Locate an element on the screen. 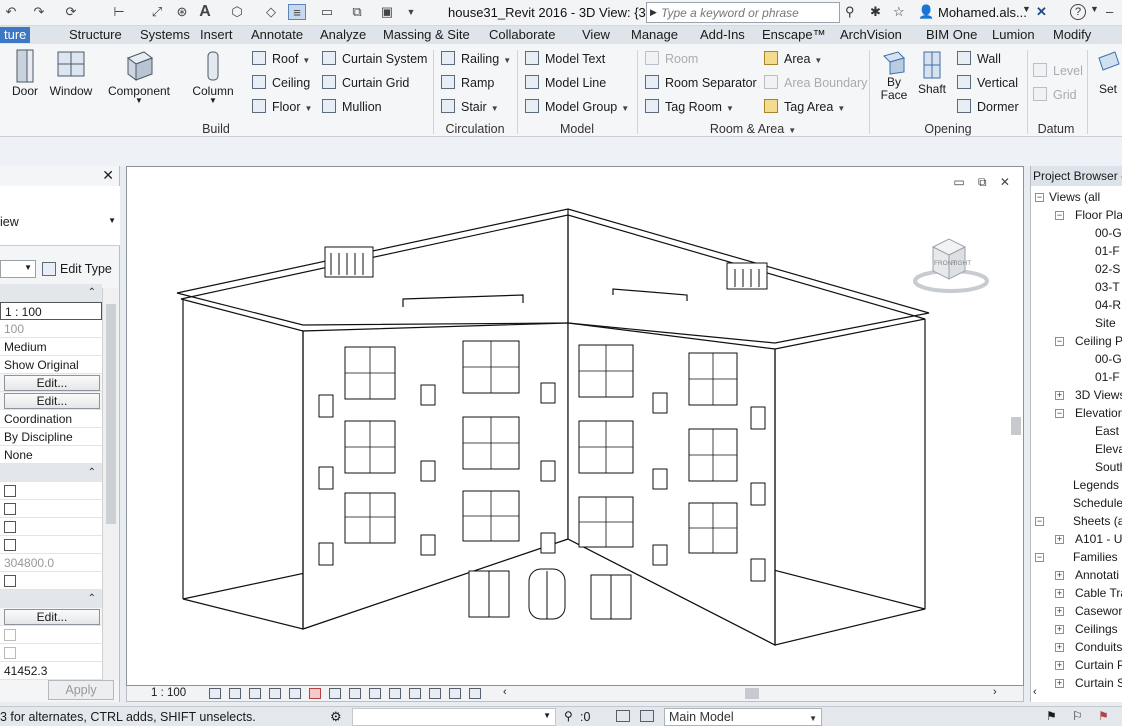 This screenshot has height=726, width=1122. stair-dropdown-icon: ▼ is located at coordinates (495, 108).